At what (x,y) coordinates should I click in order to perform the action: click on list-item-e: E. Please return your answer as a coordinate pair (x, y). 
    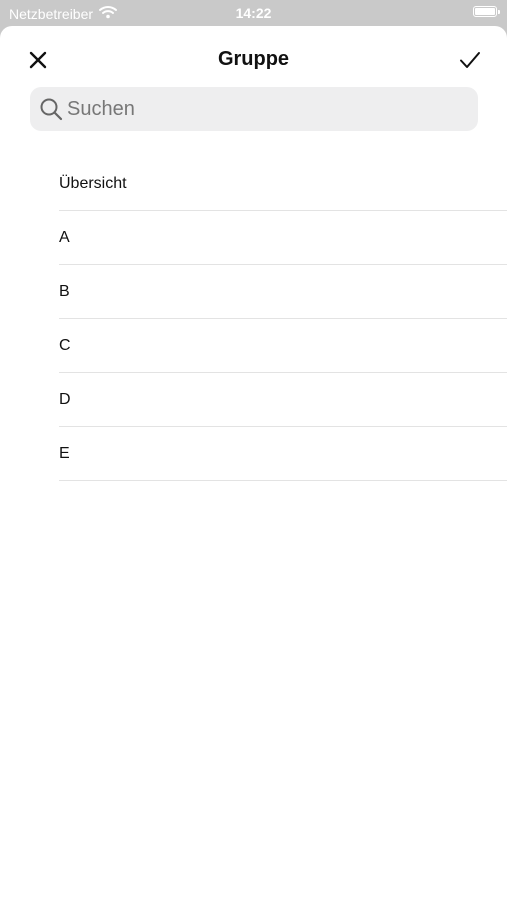
    Looking at the image, I should click on (283, 454).